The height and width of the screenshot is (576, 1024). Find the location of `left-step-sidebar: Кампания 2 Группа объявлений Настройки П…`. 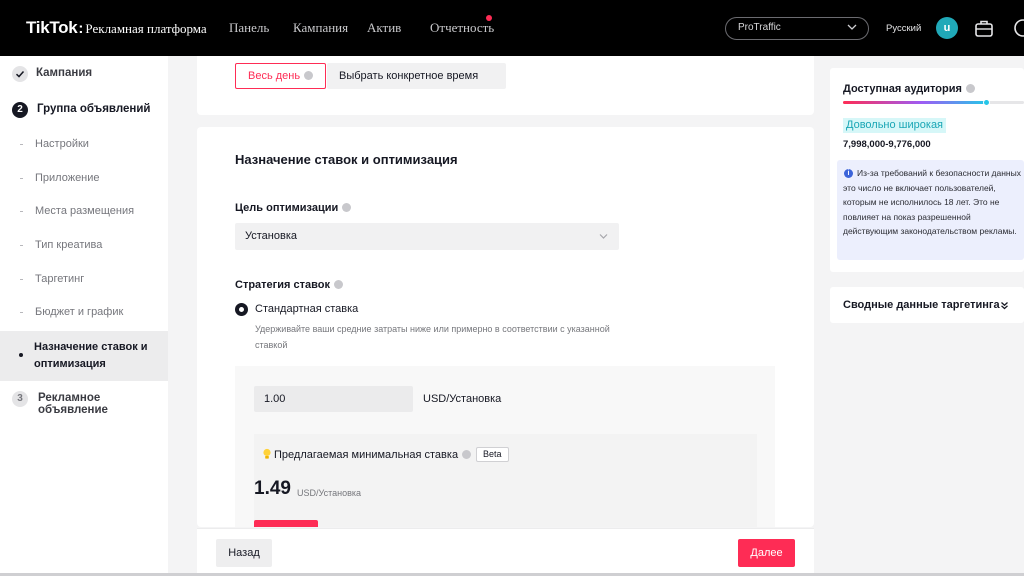

left-step-sidebar: Кампания 2 Группа объявлений Настройки П… is located at coordinates (84, 316).